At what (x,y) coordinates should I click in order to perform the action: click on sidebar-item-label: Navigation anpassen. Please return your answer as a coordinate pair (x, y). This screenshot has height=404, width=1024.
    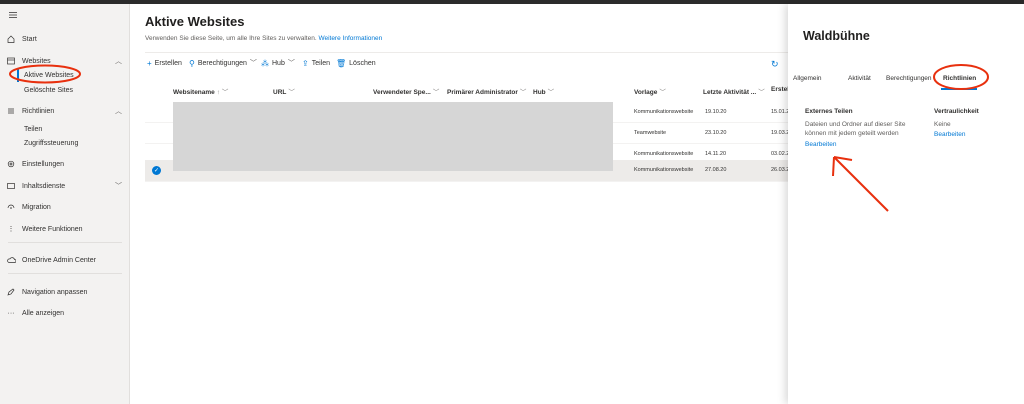
    Looking at the image, I should click on (55, 292).